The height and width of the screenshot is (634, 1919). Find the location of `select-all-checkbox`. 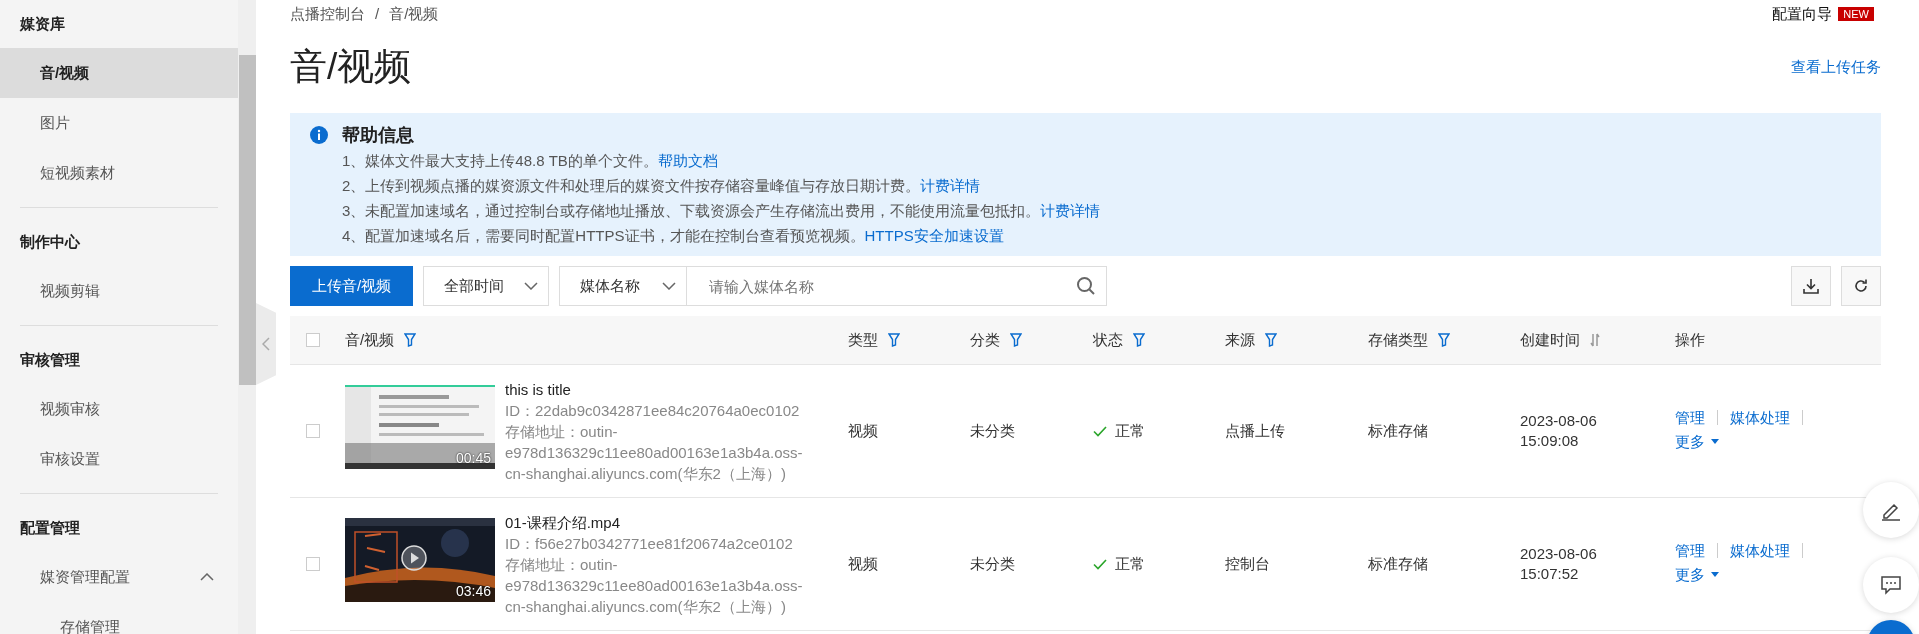

select-all-checkbox is located at coordinates (313, 340).